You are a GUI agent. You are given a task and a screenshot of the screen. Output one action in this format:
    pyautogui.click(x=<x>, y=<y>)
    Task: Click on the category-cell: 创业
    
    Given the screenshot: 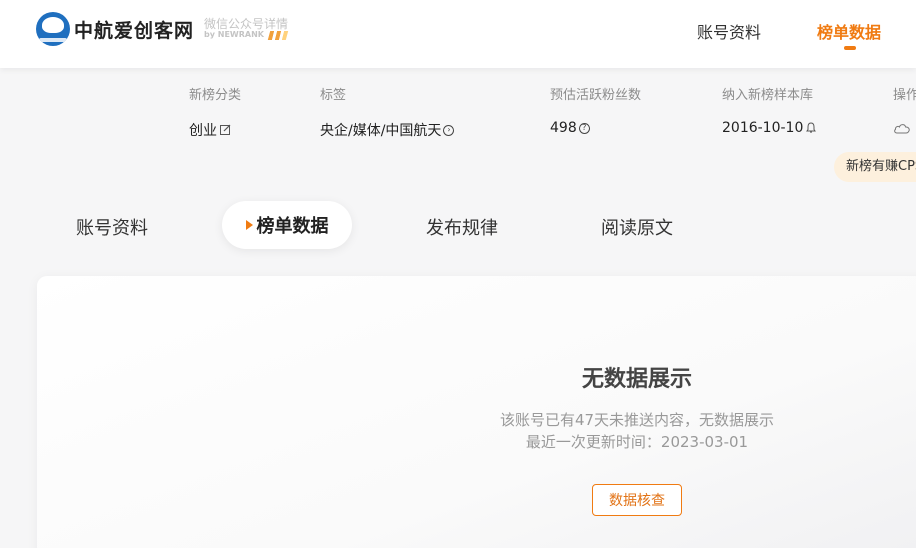 What is the action you would take?
    pyautogui.click(x=210, y=130)
    